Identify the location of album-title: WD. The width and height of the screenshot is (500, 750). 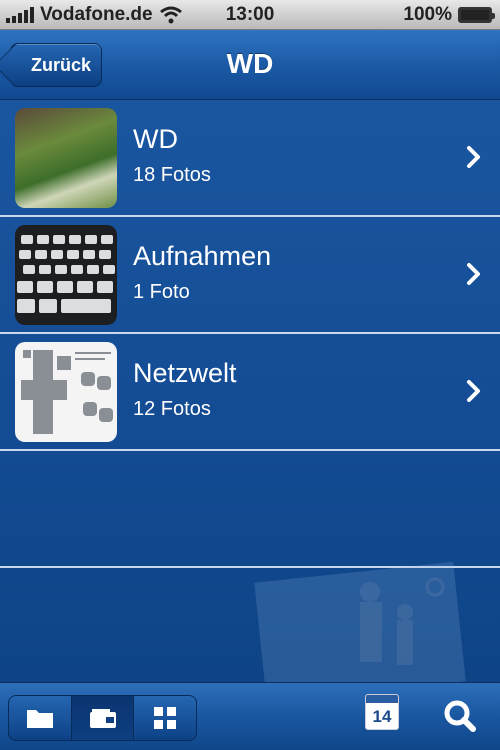
(155, 139).